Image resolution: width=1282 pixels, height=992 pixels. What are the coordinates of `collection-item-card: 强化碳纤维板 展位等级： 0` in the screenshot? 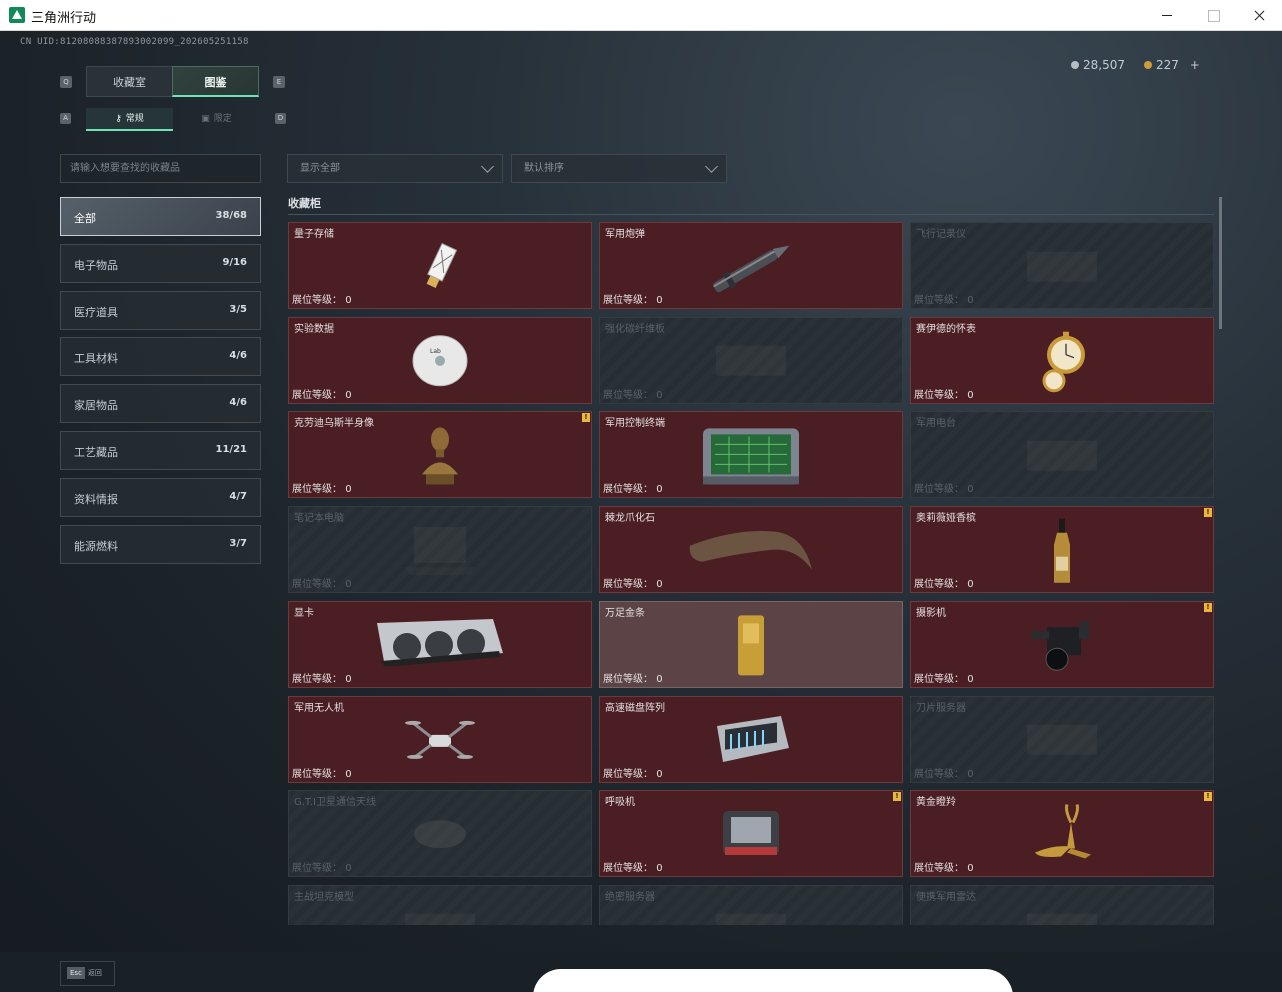 It's located at (751, 360).